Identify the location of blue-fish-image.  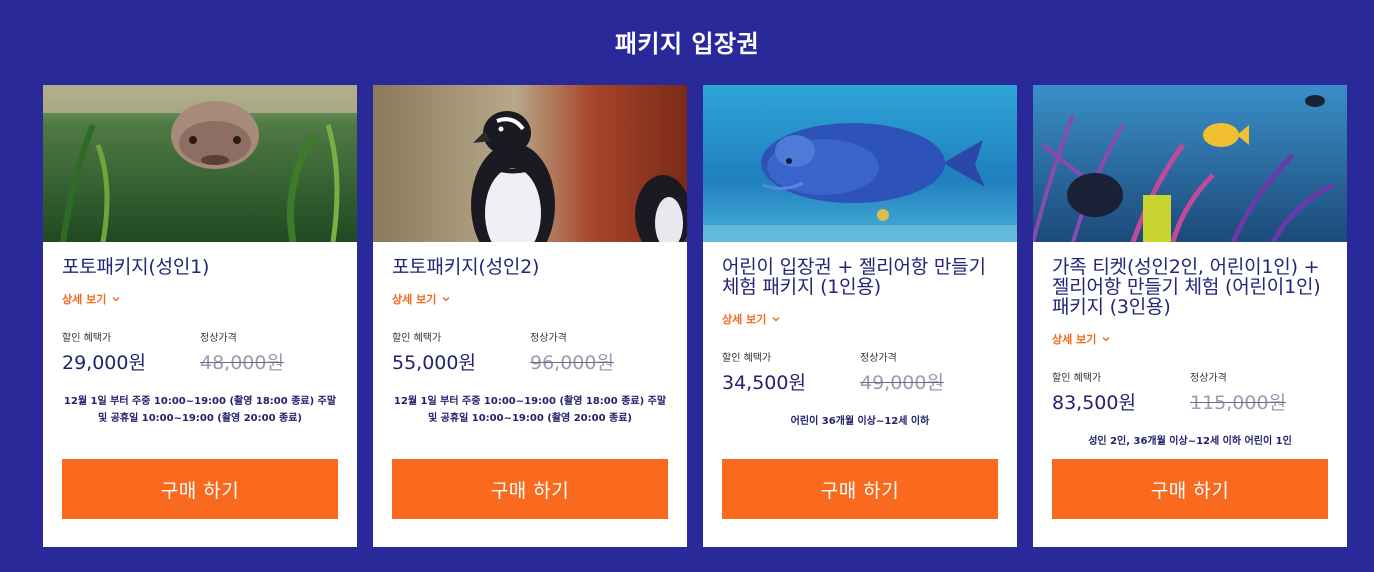
(860, 163).